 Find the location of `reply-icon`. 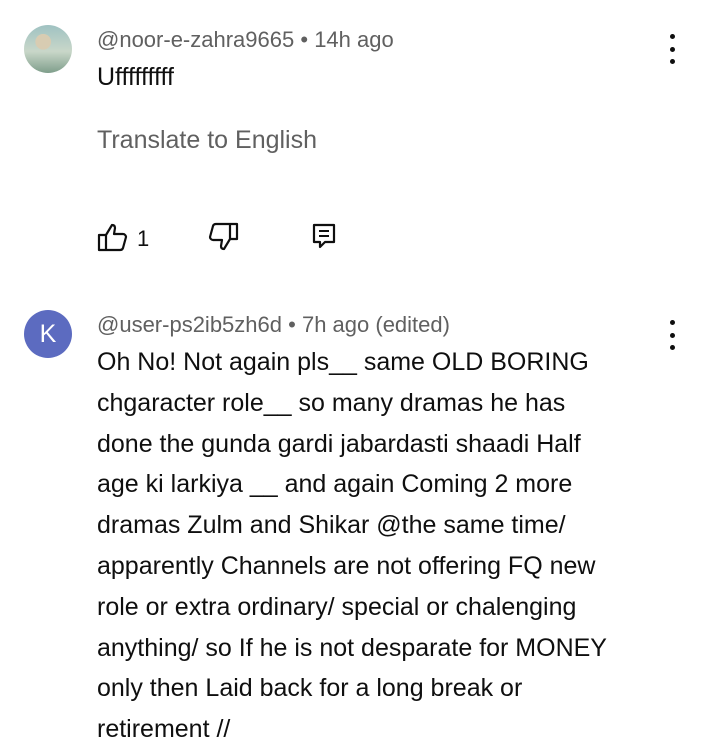

reply-icon is located at coordinates (324, 236).